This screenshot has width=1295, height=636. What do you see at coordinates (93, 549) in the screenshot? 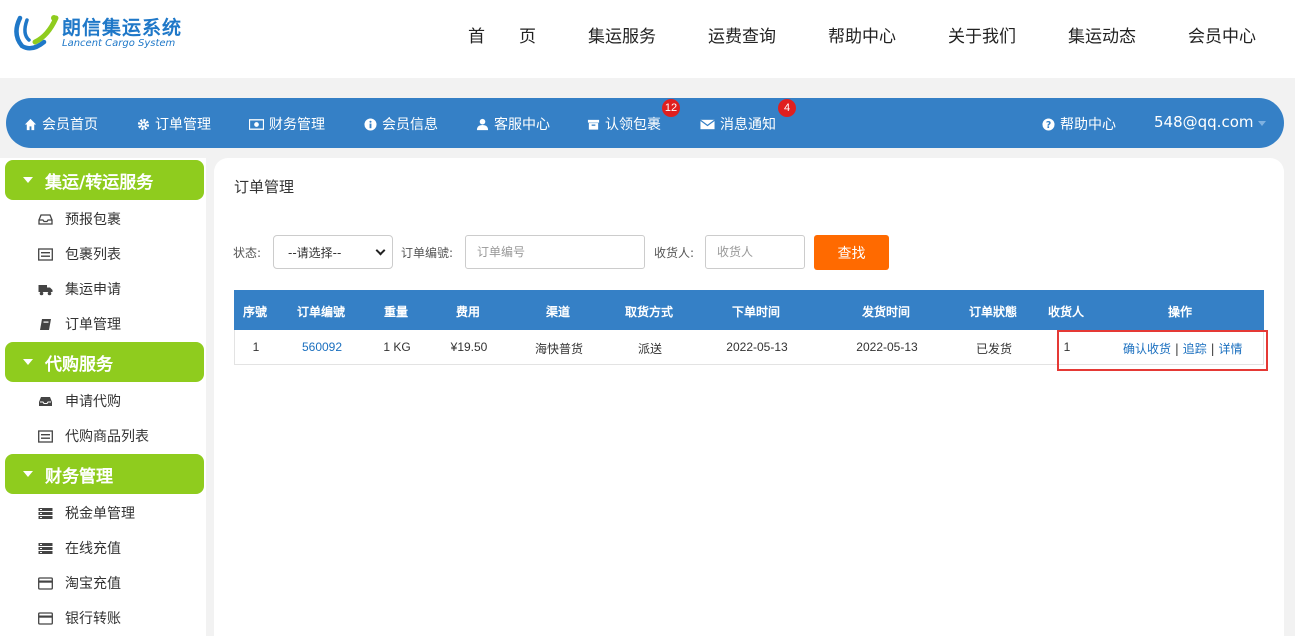
I see `sidebar-item-label: 在线充值` at bounding box center [93, 549].